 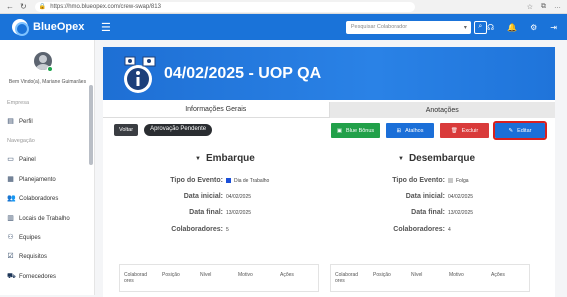 I want to click on star-icon: ☆, so click(x=530, y=7).